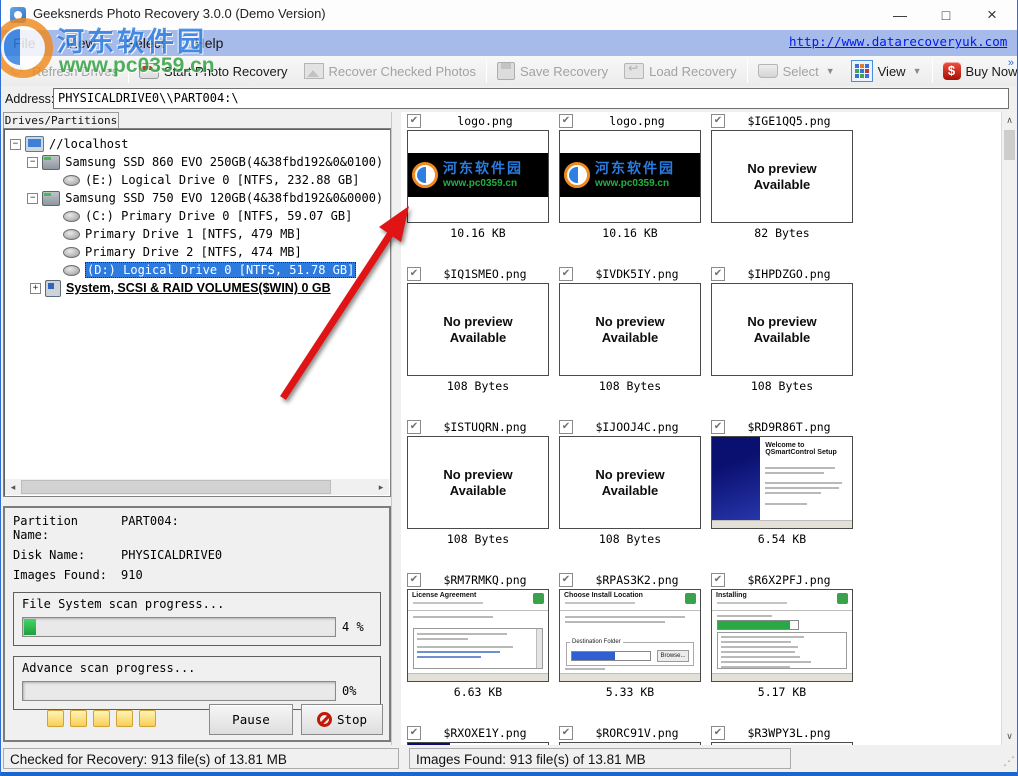 The height and width of the screenshot is (776, 1018). What do you see at coordinates (789, 733) in the screenshot?
I see `file-name: $R3WPY3L.png` at bounding box center [789, 733].